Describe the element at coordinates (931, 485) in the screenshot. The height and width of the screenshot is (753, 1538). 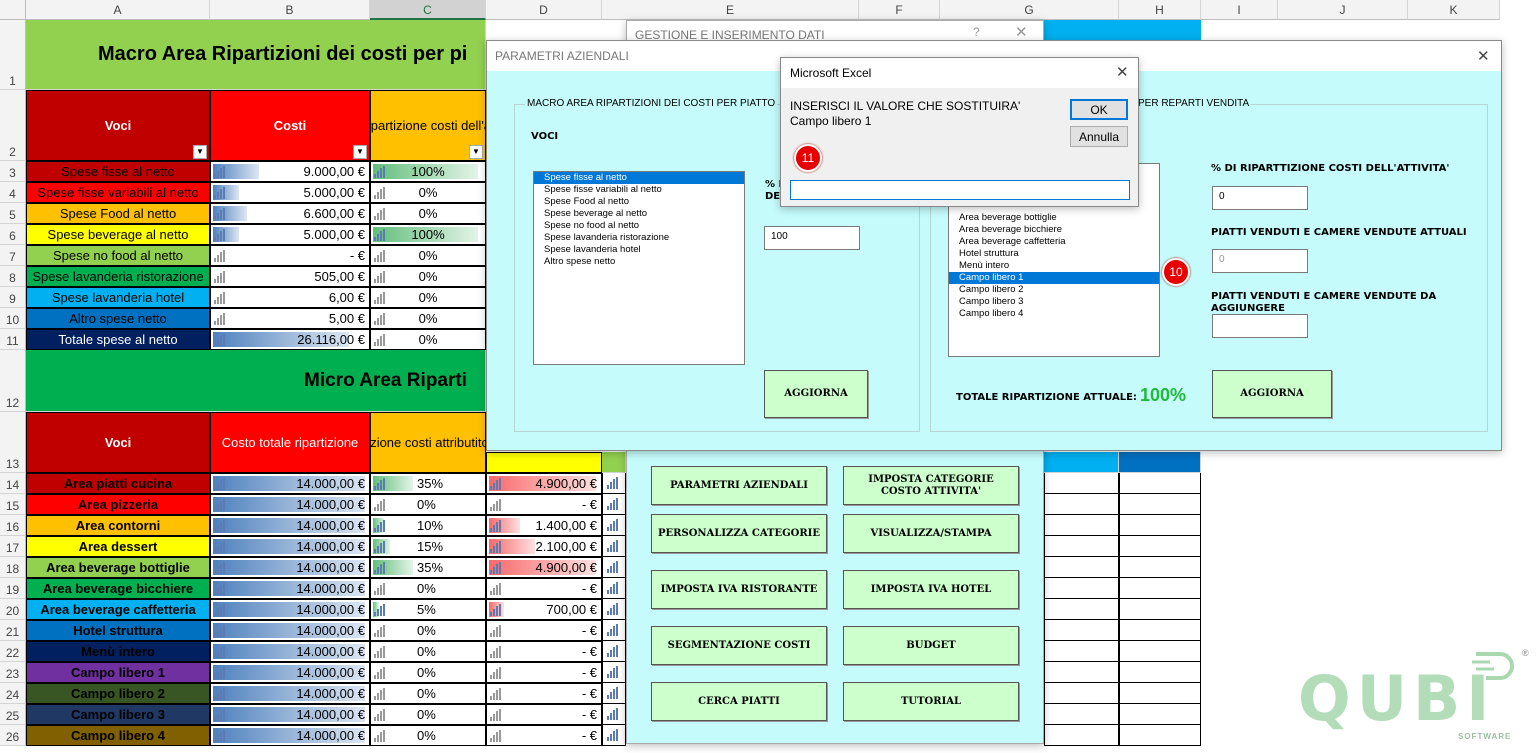
I see `gestione-button-imposta-categorie-costo-attivita: IMPOSTA CATEGORIE COSTO ATTIVITA'` at that location.